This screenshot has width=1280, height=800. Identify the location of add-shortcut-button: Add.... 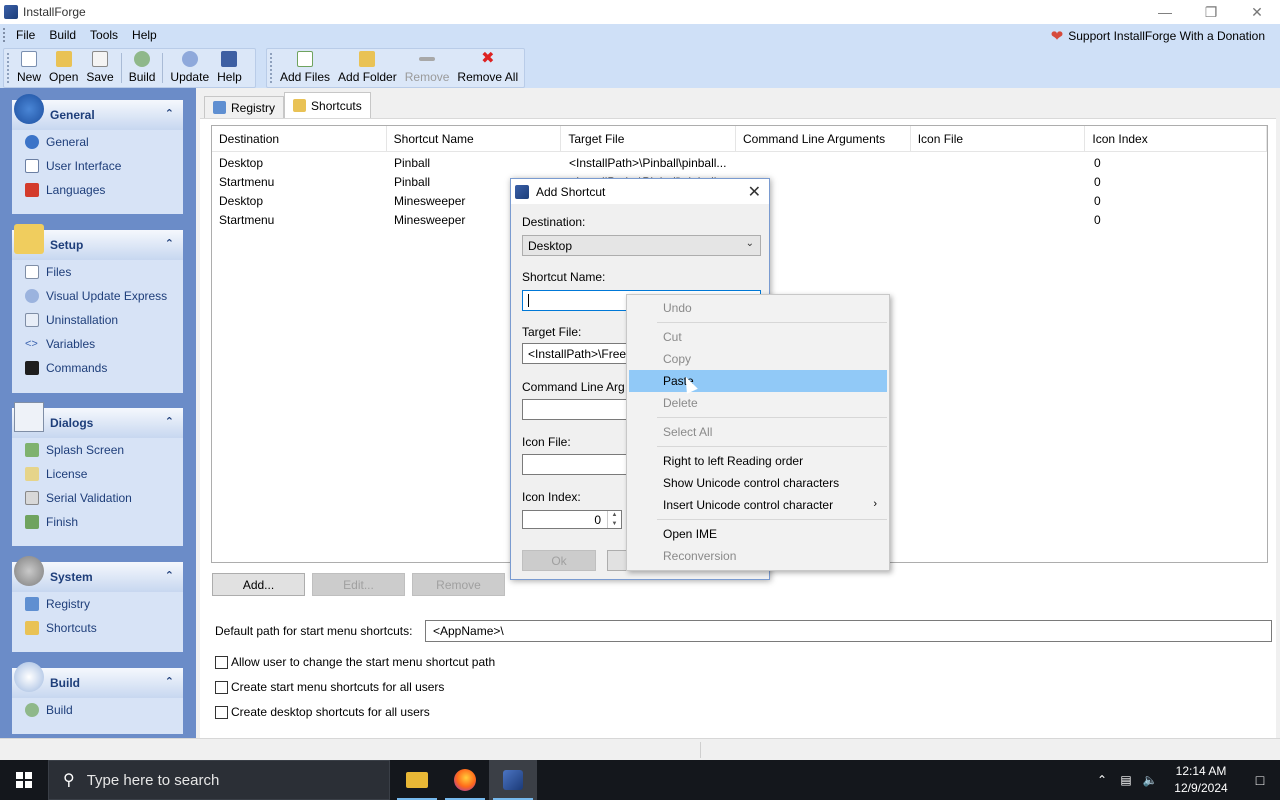
(258, 584).